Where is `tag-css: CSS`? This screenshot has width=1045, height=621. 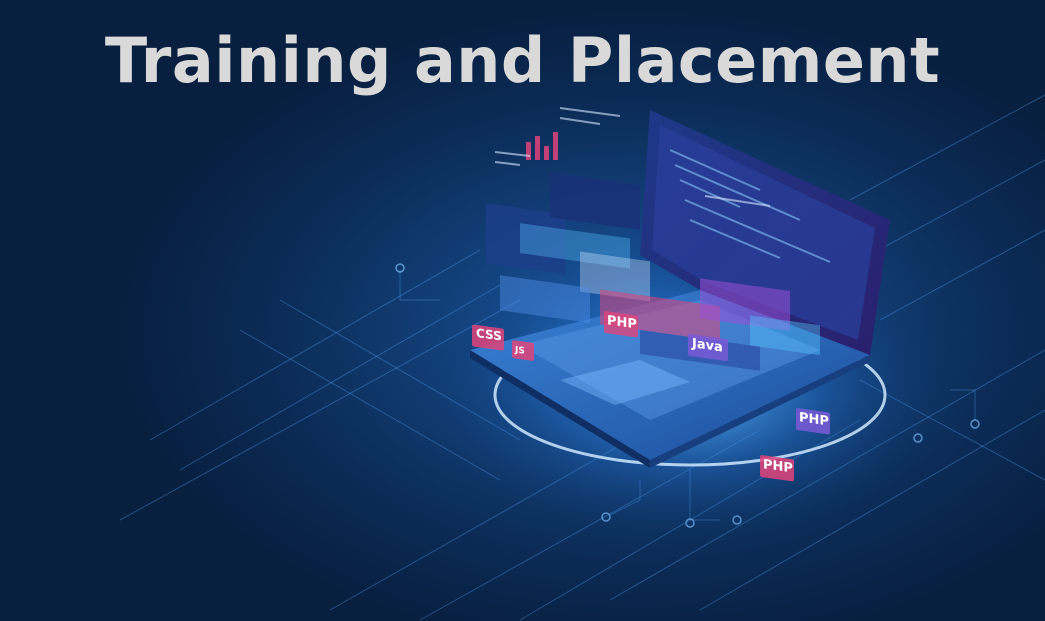
tag-css: CSS is located at coordinates (488, 337).